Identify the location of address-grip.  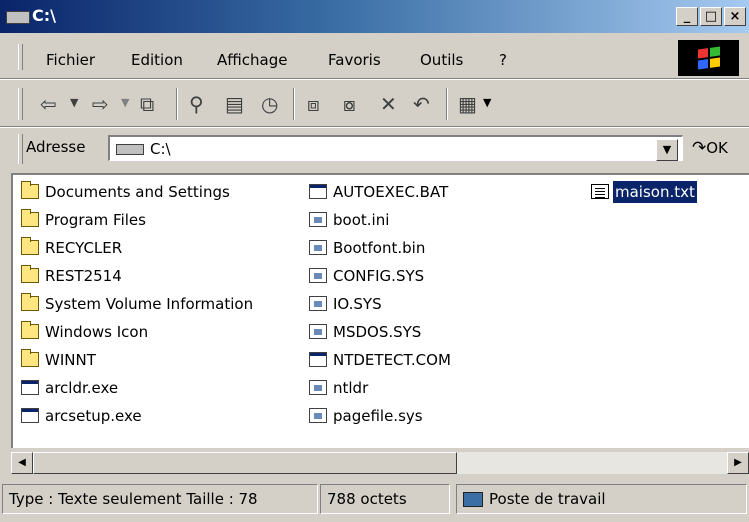
(20, 149).